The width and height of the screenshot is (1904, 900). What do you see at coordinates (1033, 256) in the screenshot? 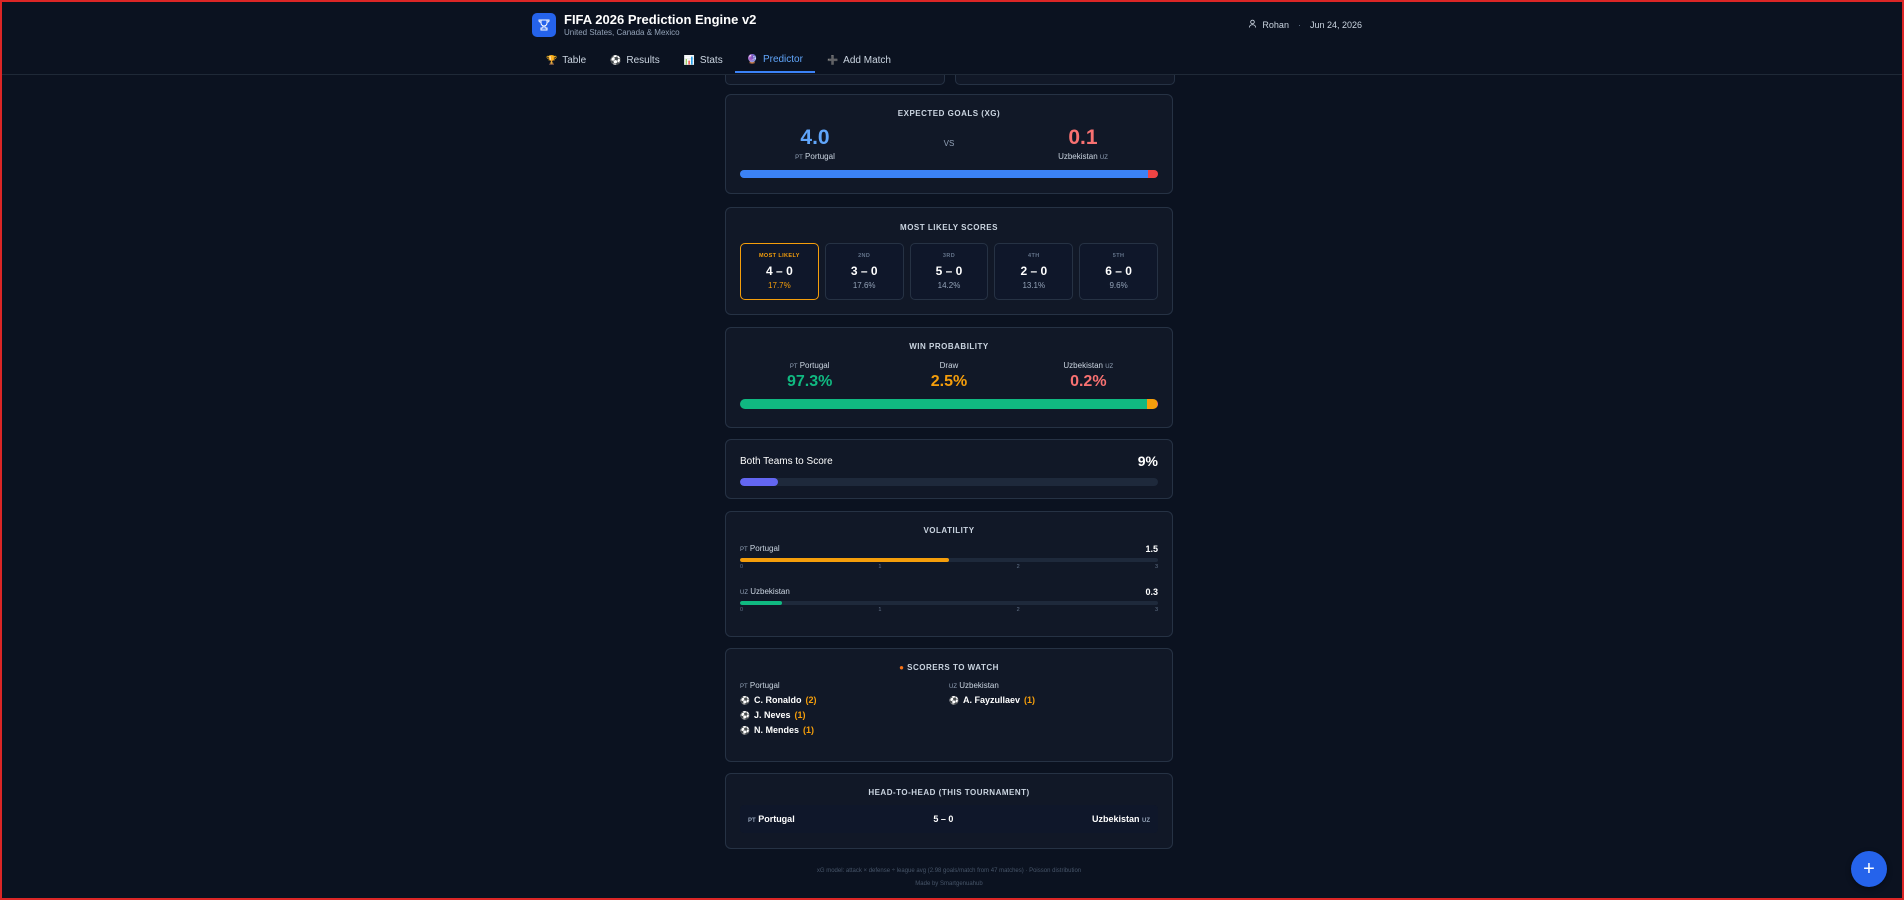
I see `score-rank: 4TH` at bounding box center [1033, 256].